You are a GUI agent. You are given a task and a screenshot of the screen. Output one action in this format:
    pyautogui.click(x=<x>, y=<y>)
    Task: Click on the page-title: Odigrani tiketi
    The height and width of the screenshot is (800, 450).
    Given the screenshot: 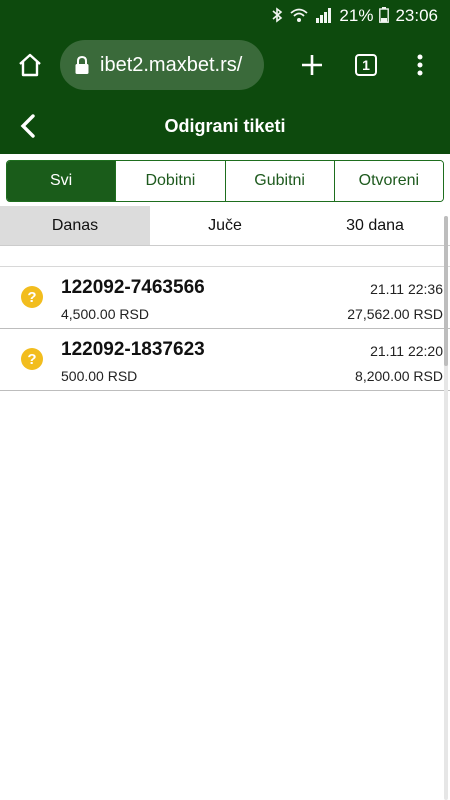 What is the action you would take?
    pyautogui.click(x=225, y=125)
    